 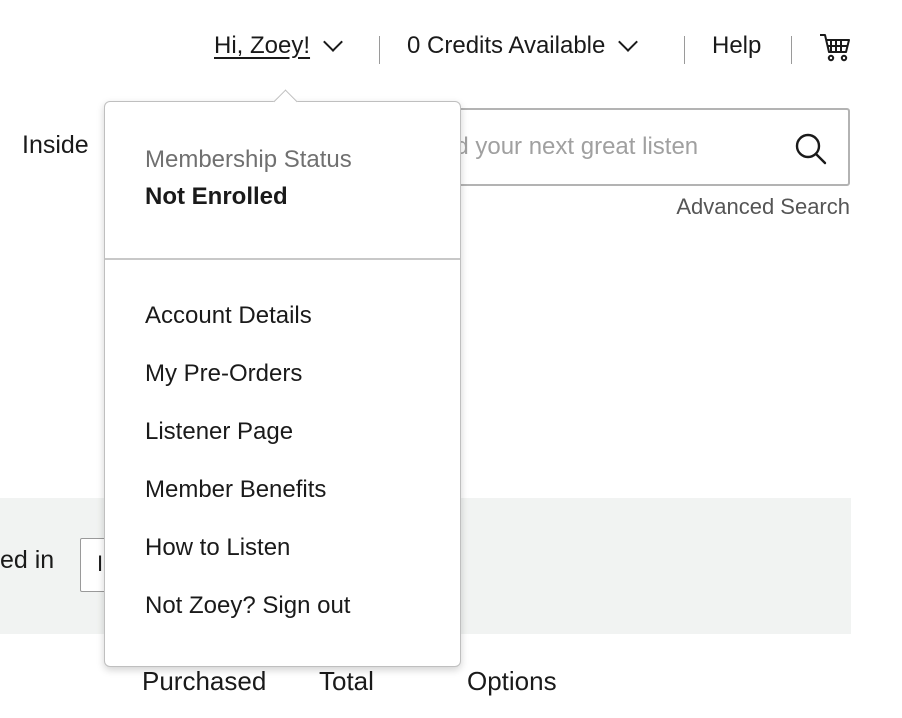 What do you see at coordinates (217, 548) in the screenshot?
I see `menu-item-how-to-listen: How to Listen` at bounding box center [217, 548].